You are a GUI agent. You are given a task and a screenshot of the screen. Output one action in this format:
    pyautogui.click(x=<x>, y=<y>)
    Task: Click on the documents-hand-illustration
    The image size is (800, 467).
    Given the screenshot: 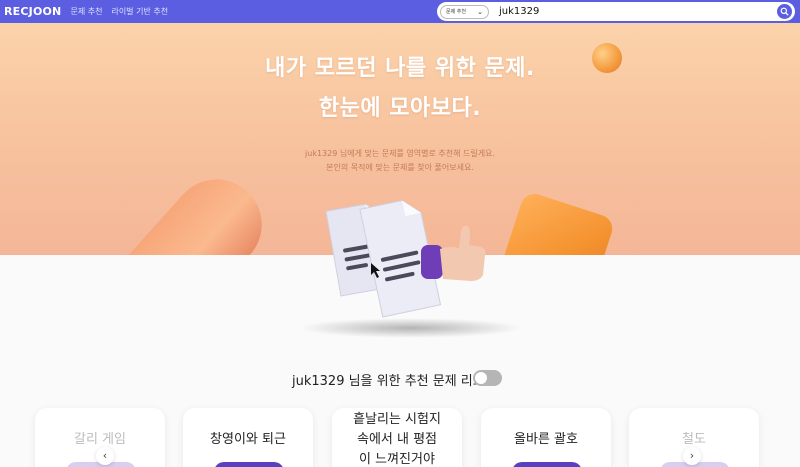 What is the action you would take?
    pyautogui.click(x=405, y=258)
    